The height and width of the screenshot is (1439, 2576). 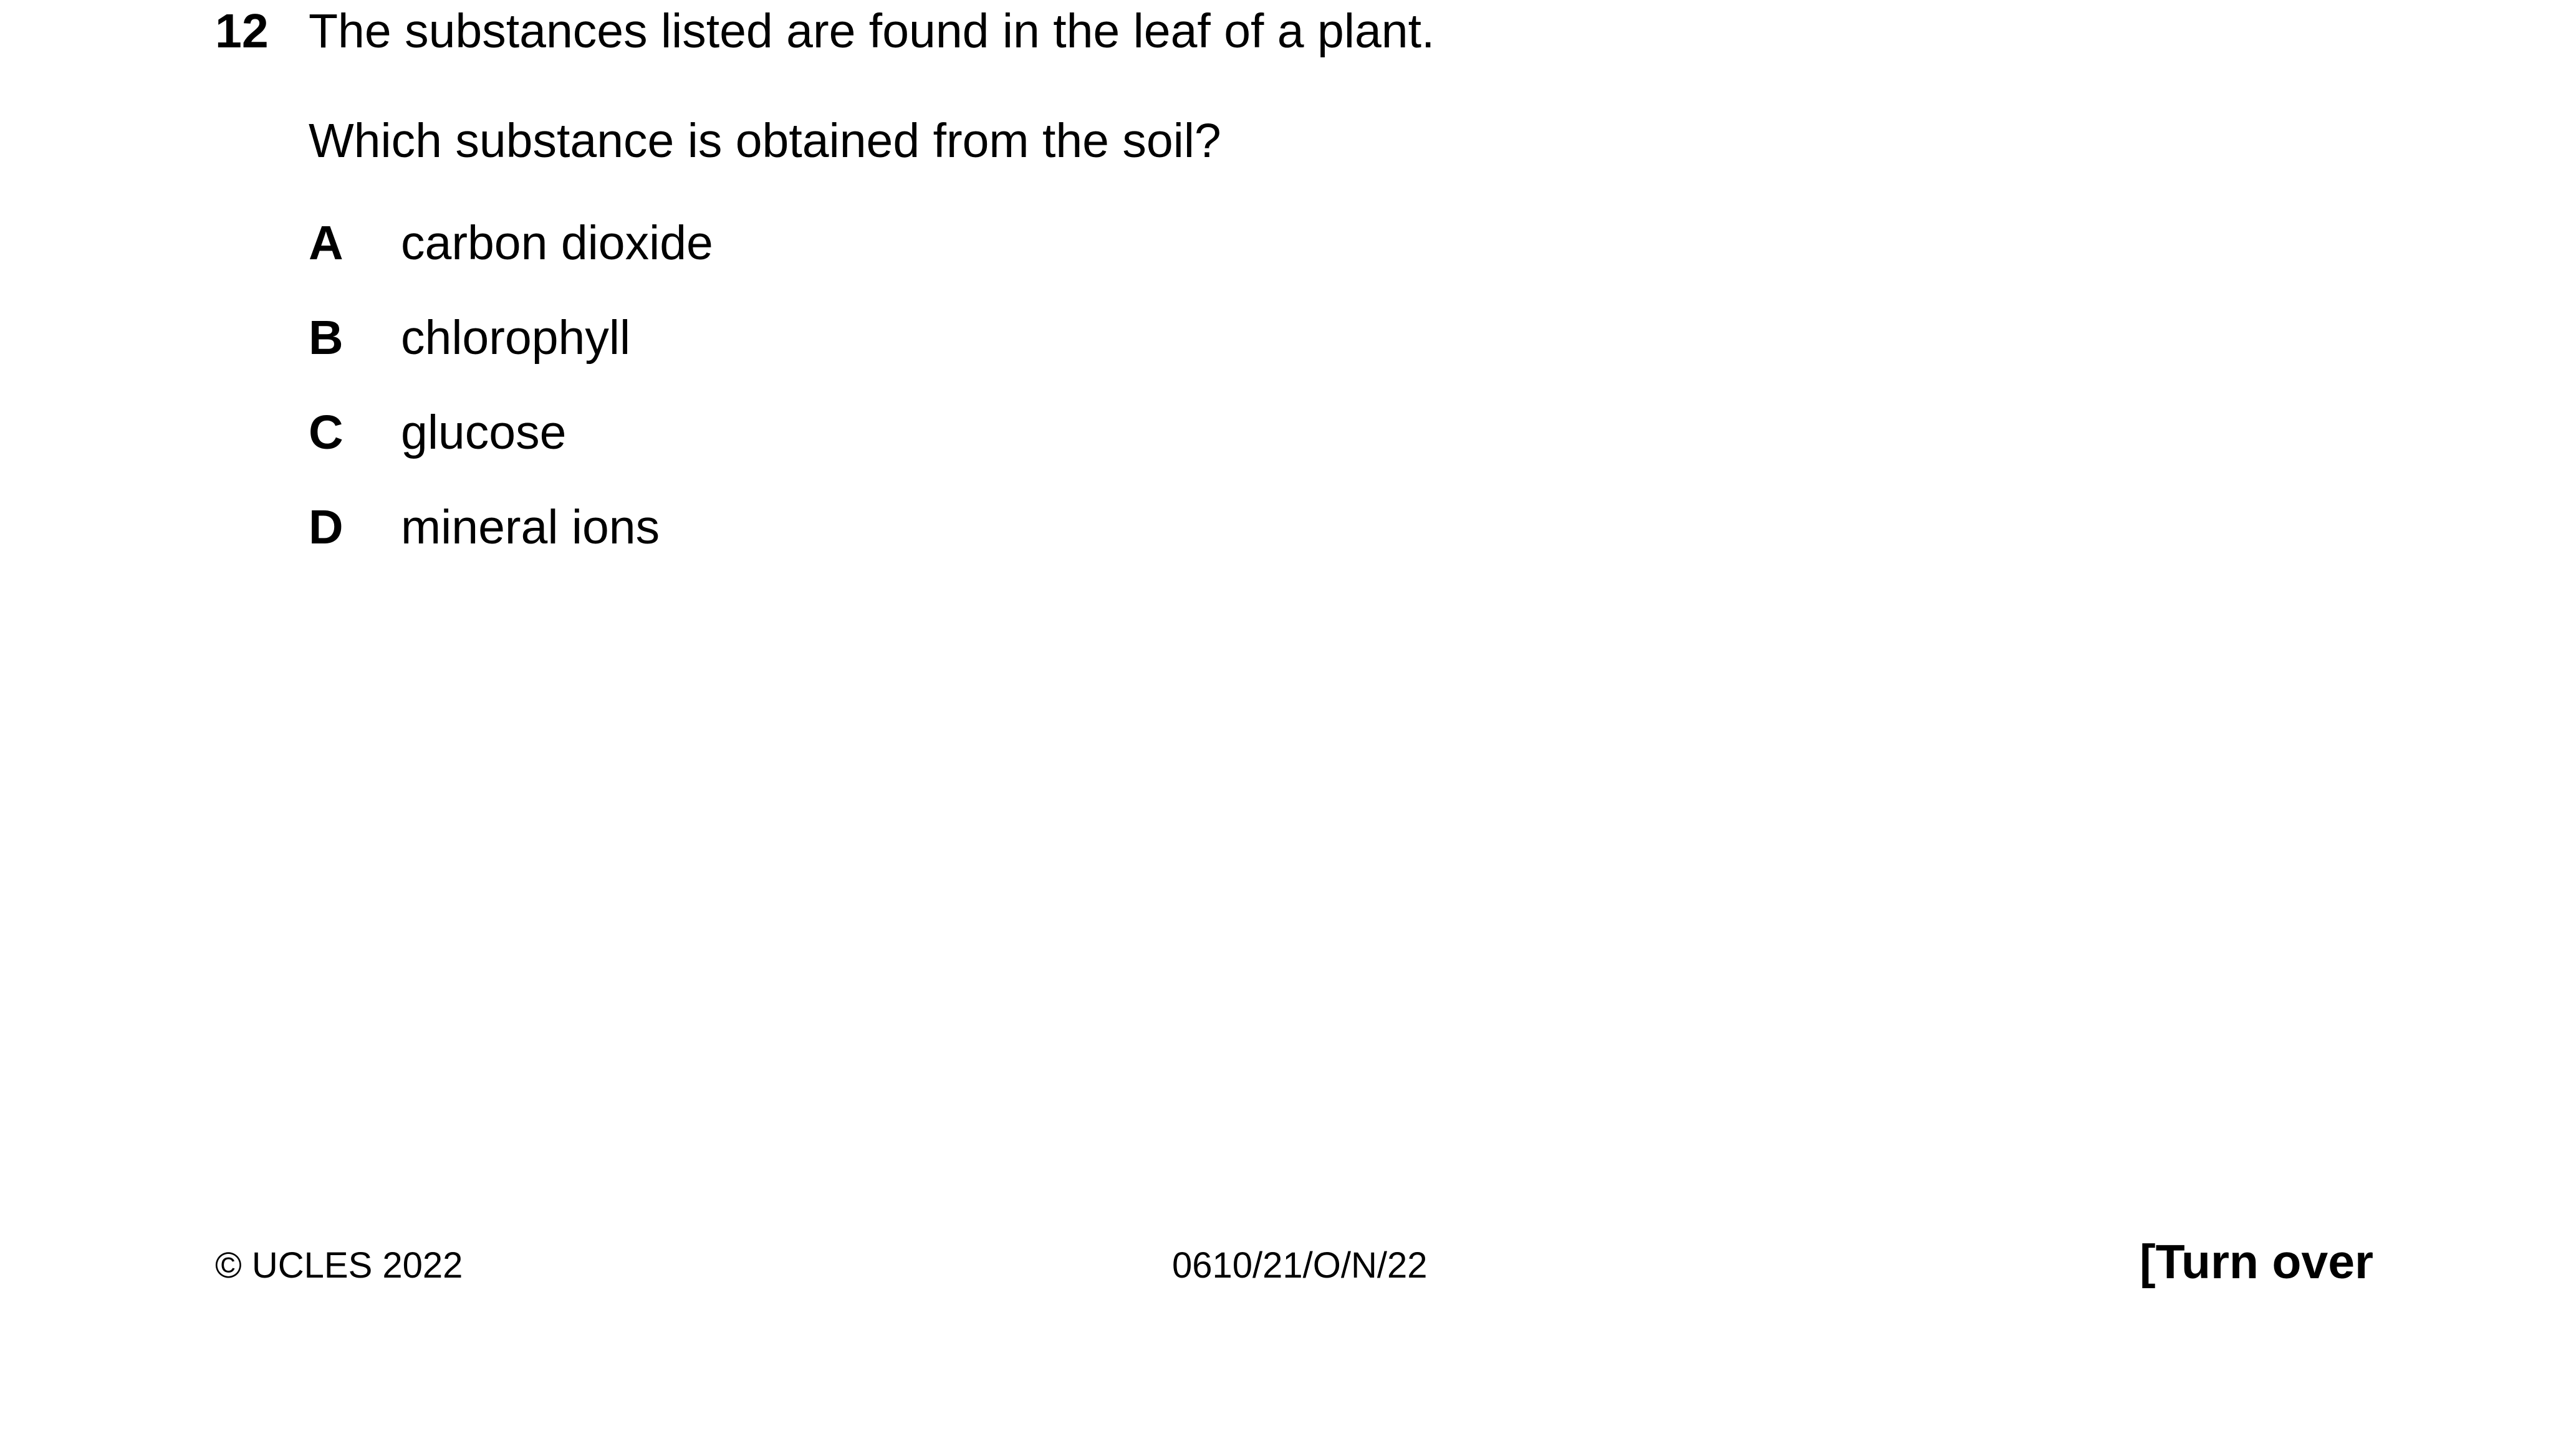 I want to click on option-letter: D, so click(x=326, y=527).